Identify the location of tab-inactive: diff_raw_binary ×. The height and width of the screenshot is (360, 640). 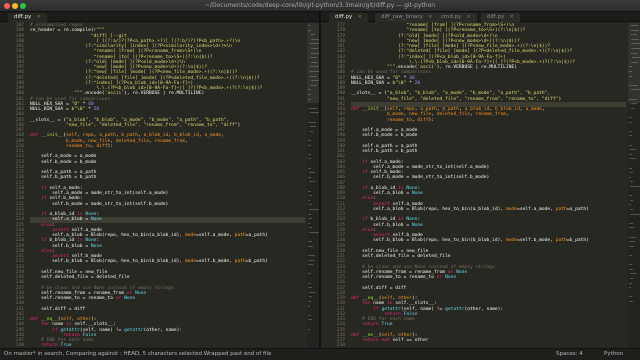
(407, 17).